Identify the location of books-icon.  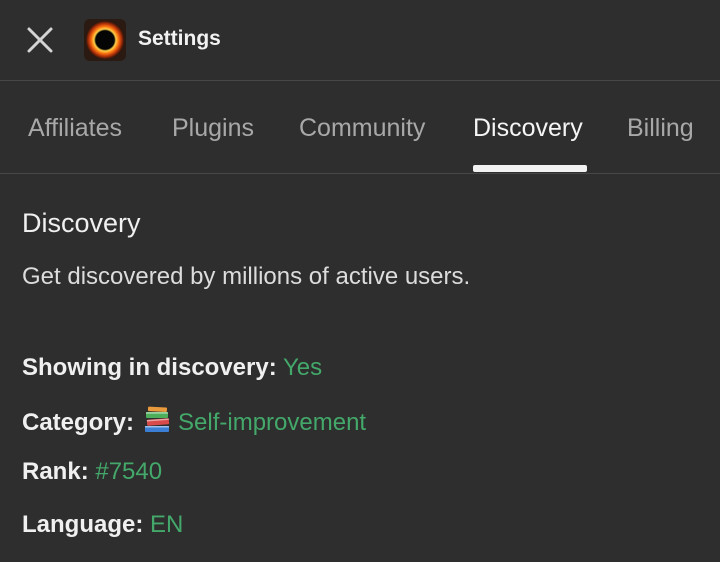
(157, 420).